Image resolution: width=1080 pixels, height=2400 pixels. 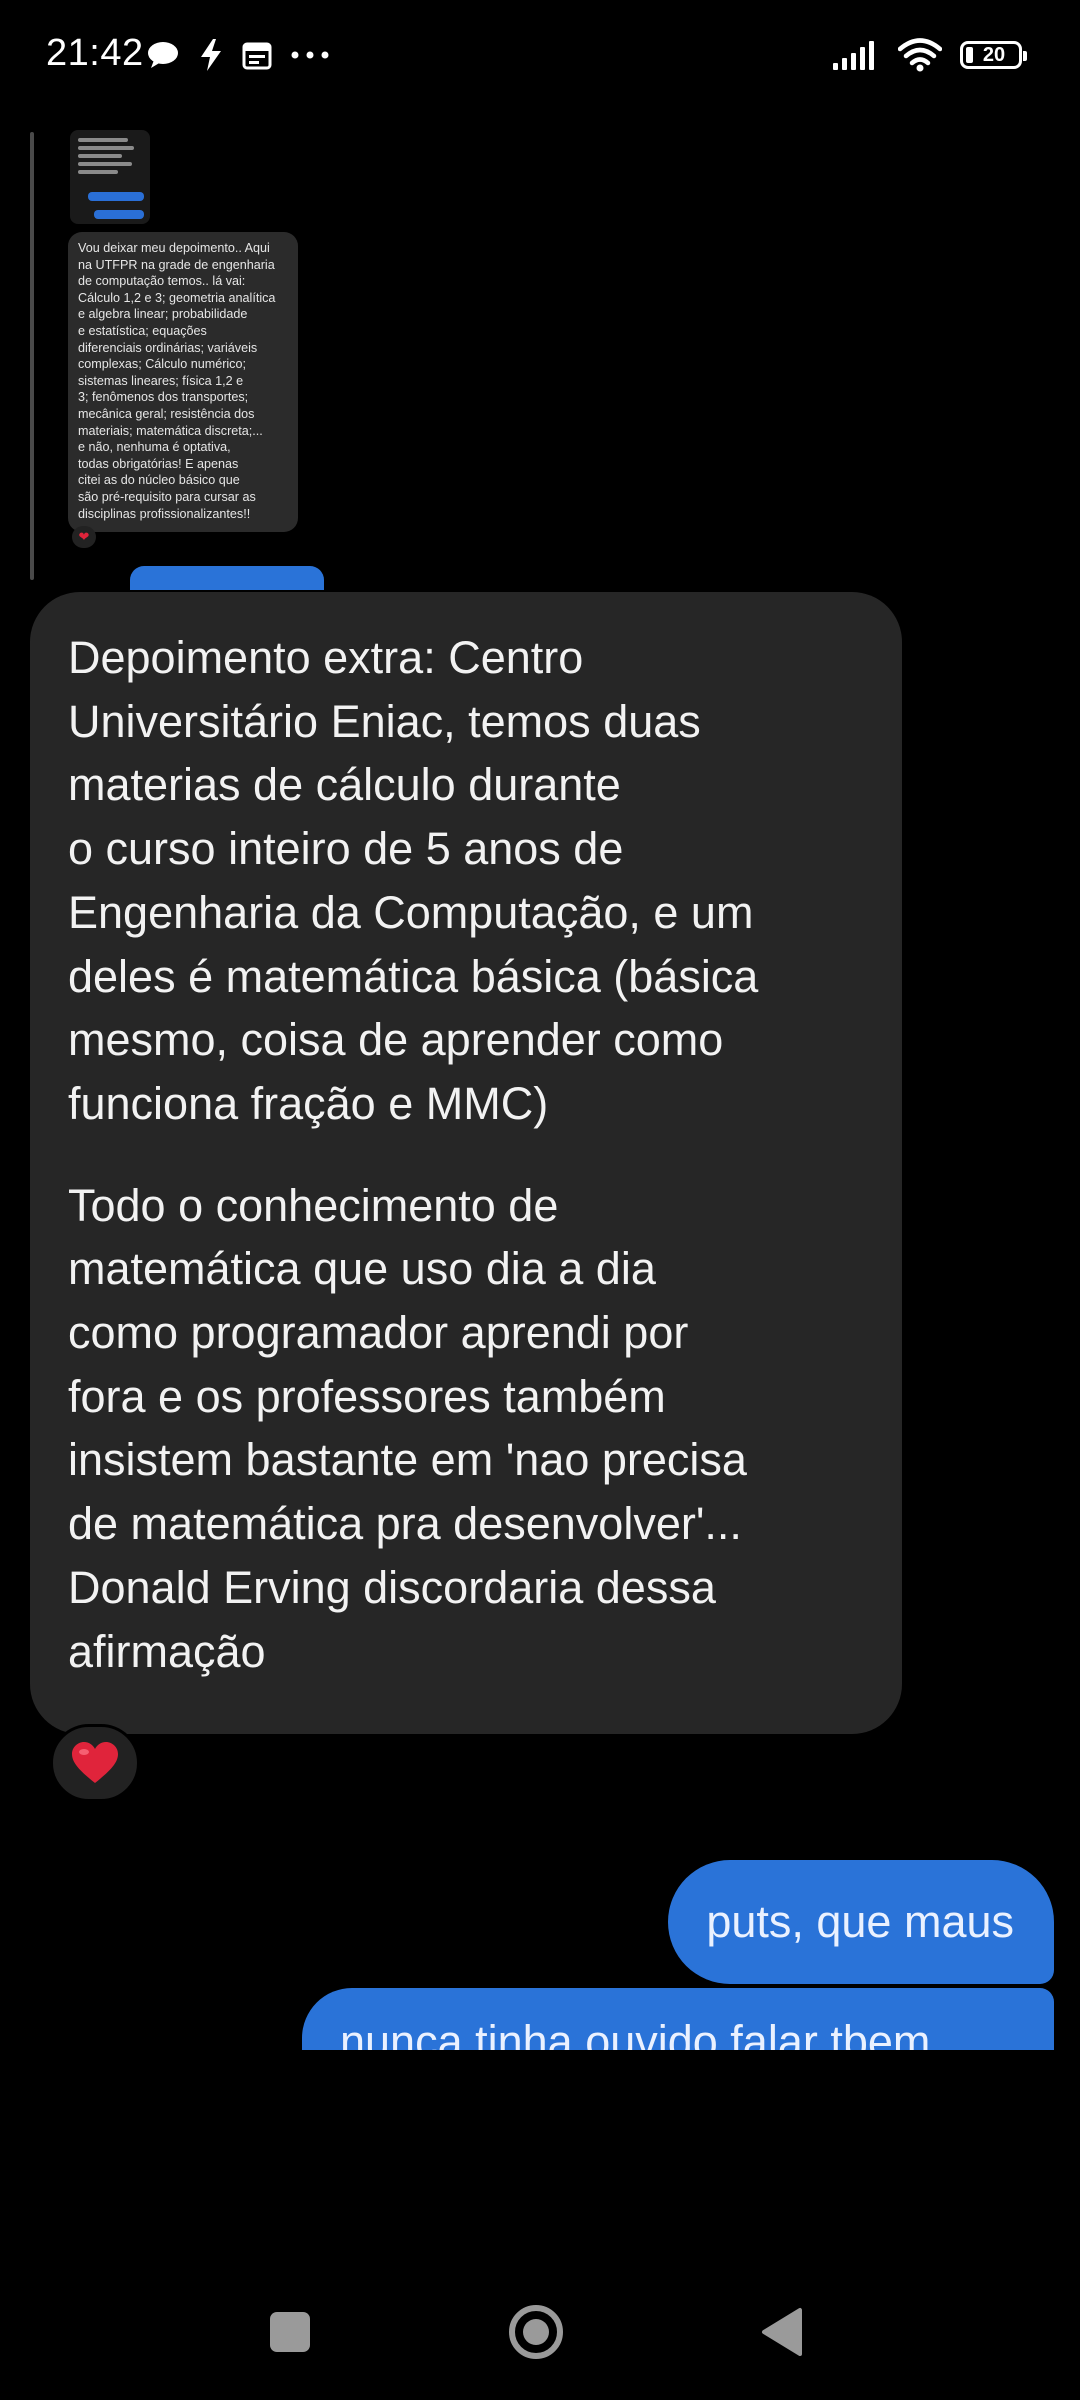 I want to click on quoted-sent-bubble, so click(x=227, y=578).